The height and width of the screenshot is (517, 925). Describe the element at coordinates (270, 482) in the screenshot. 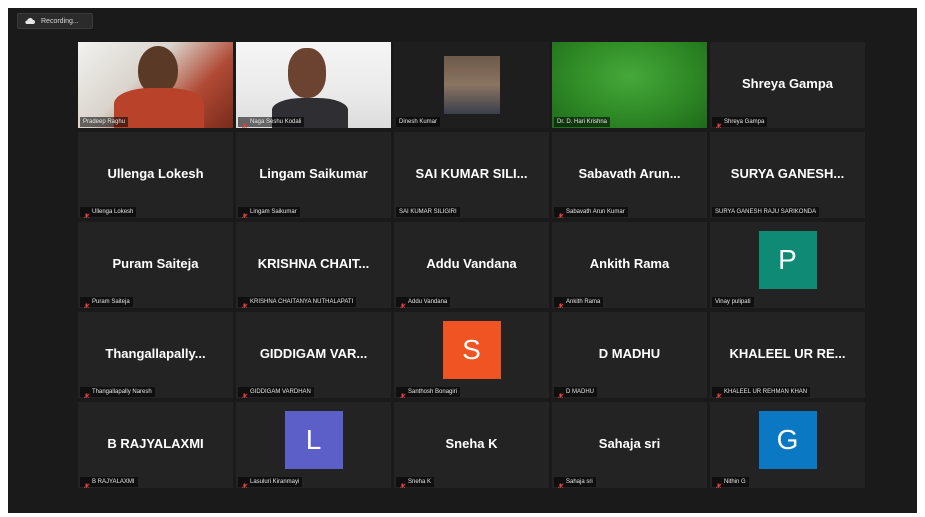

I see `participant-name-bar: Lasuluri Kiranmayi` at that location.